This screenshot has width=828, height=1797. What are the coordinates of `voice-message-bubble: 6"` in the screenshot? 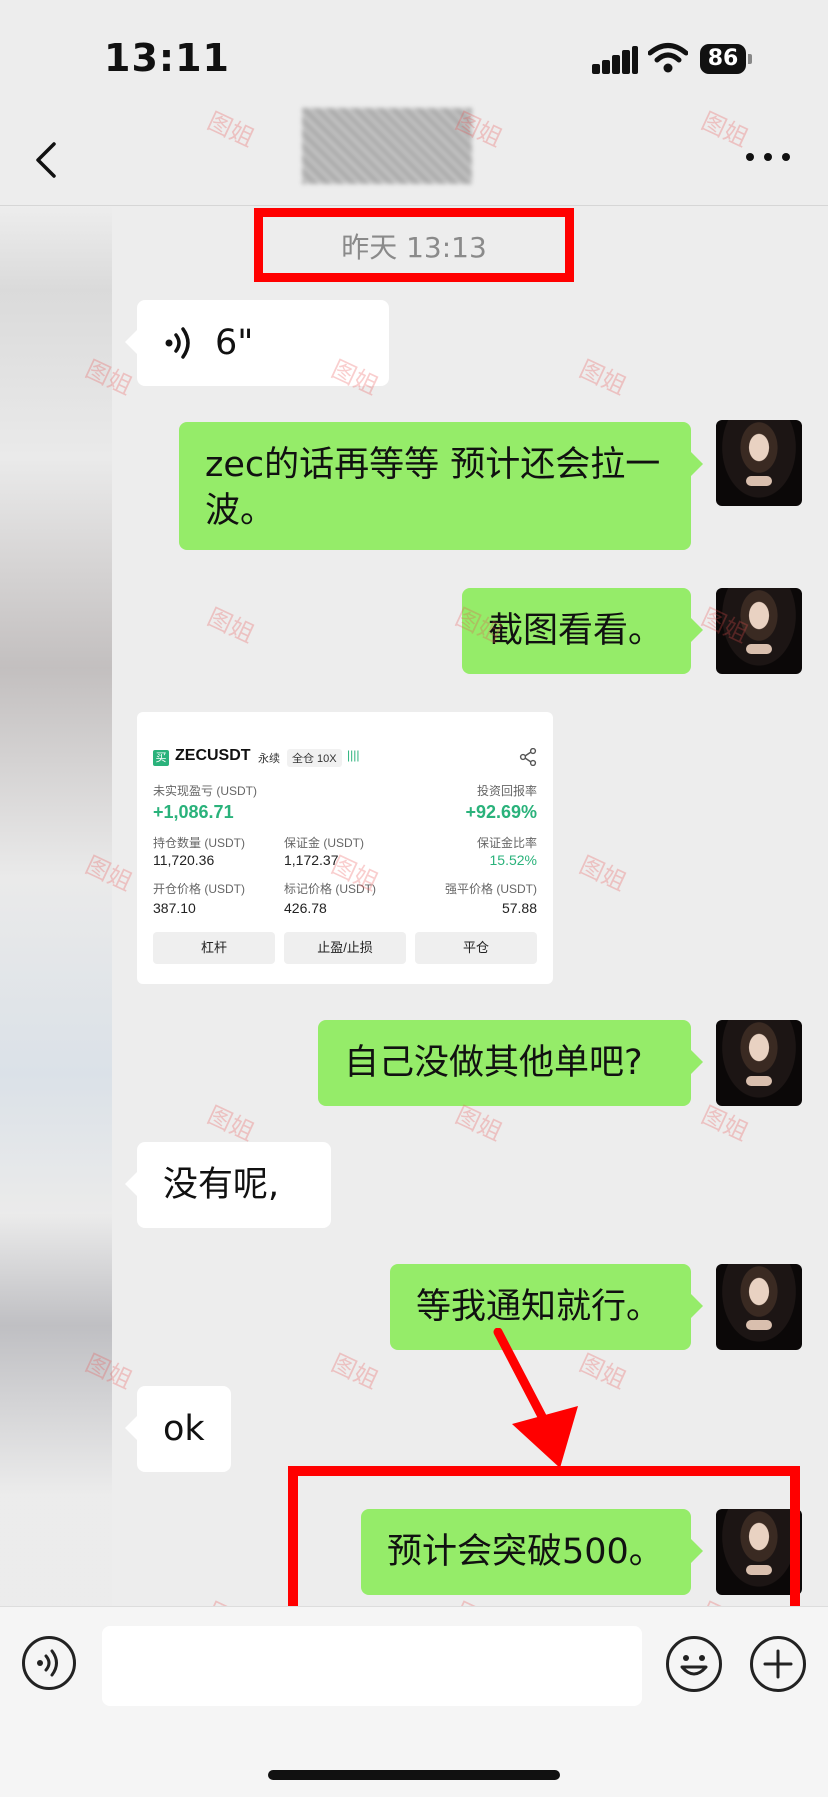 It's located at (257, 343).